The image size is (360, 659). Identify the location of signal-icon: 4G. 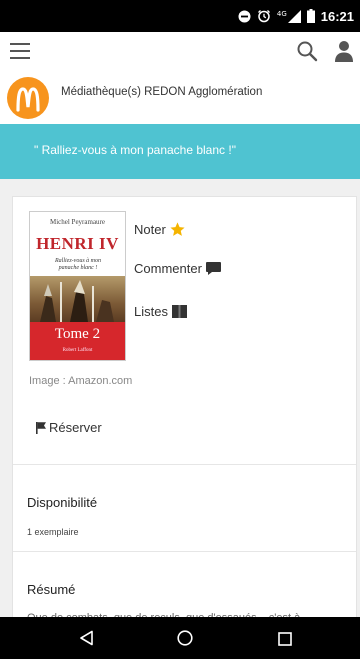
(288, 16).